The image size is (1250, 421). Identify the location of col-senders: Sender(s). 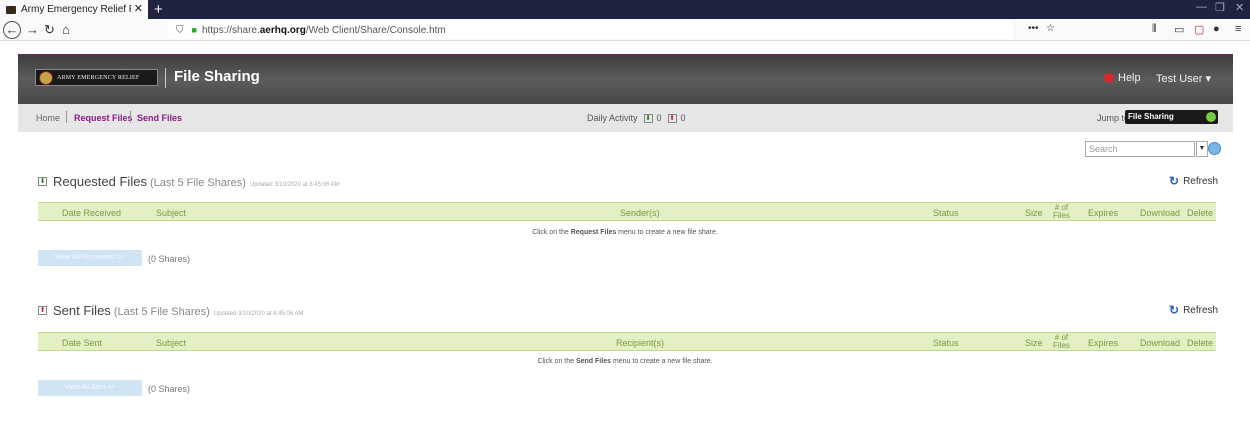
(640, 213).